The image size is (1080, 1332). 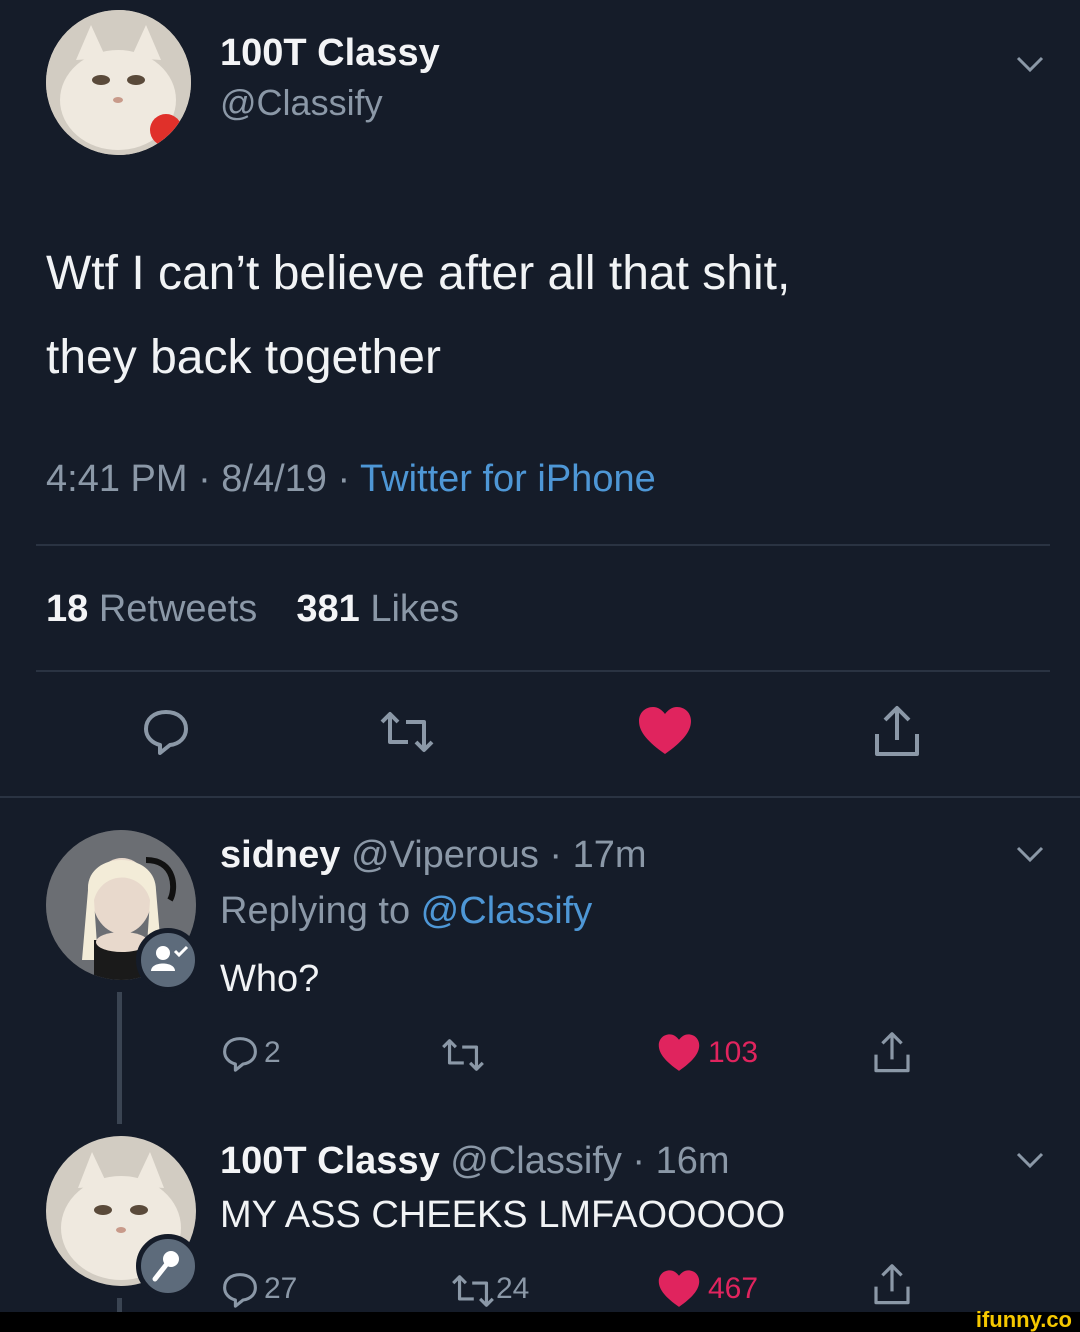 I want to click on replying-to-link: @Classify, so click(x=507, y=911).